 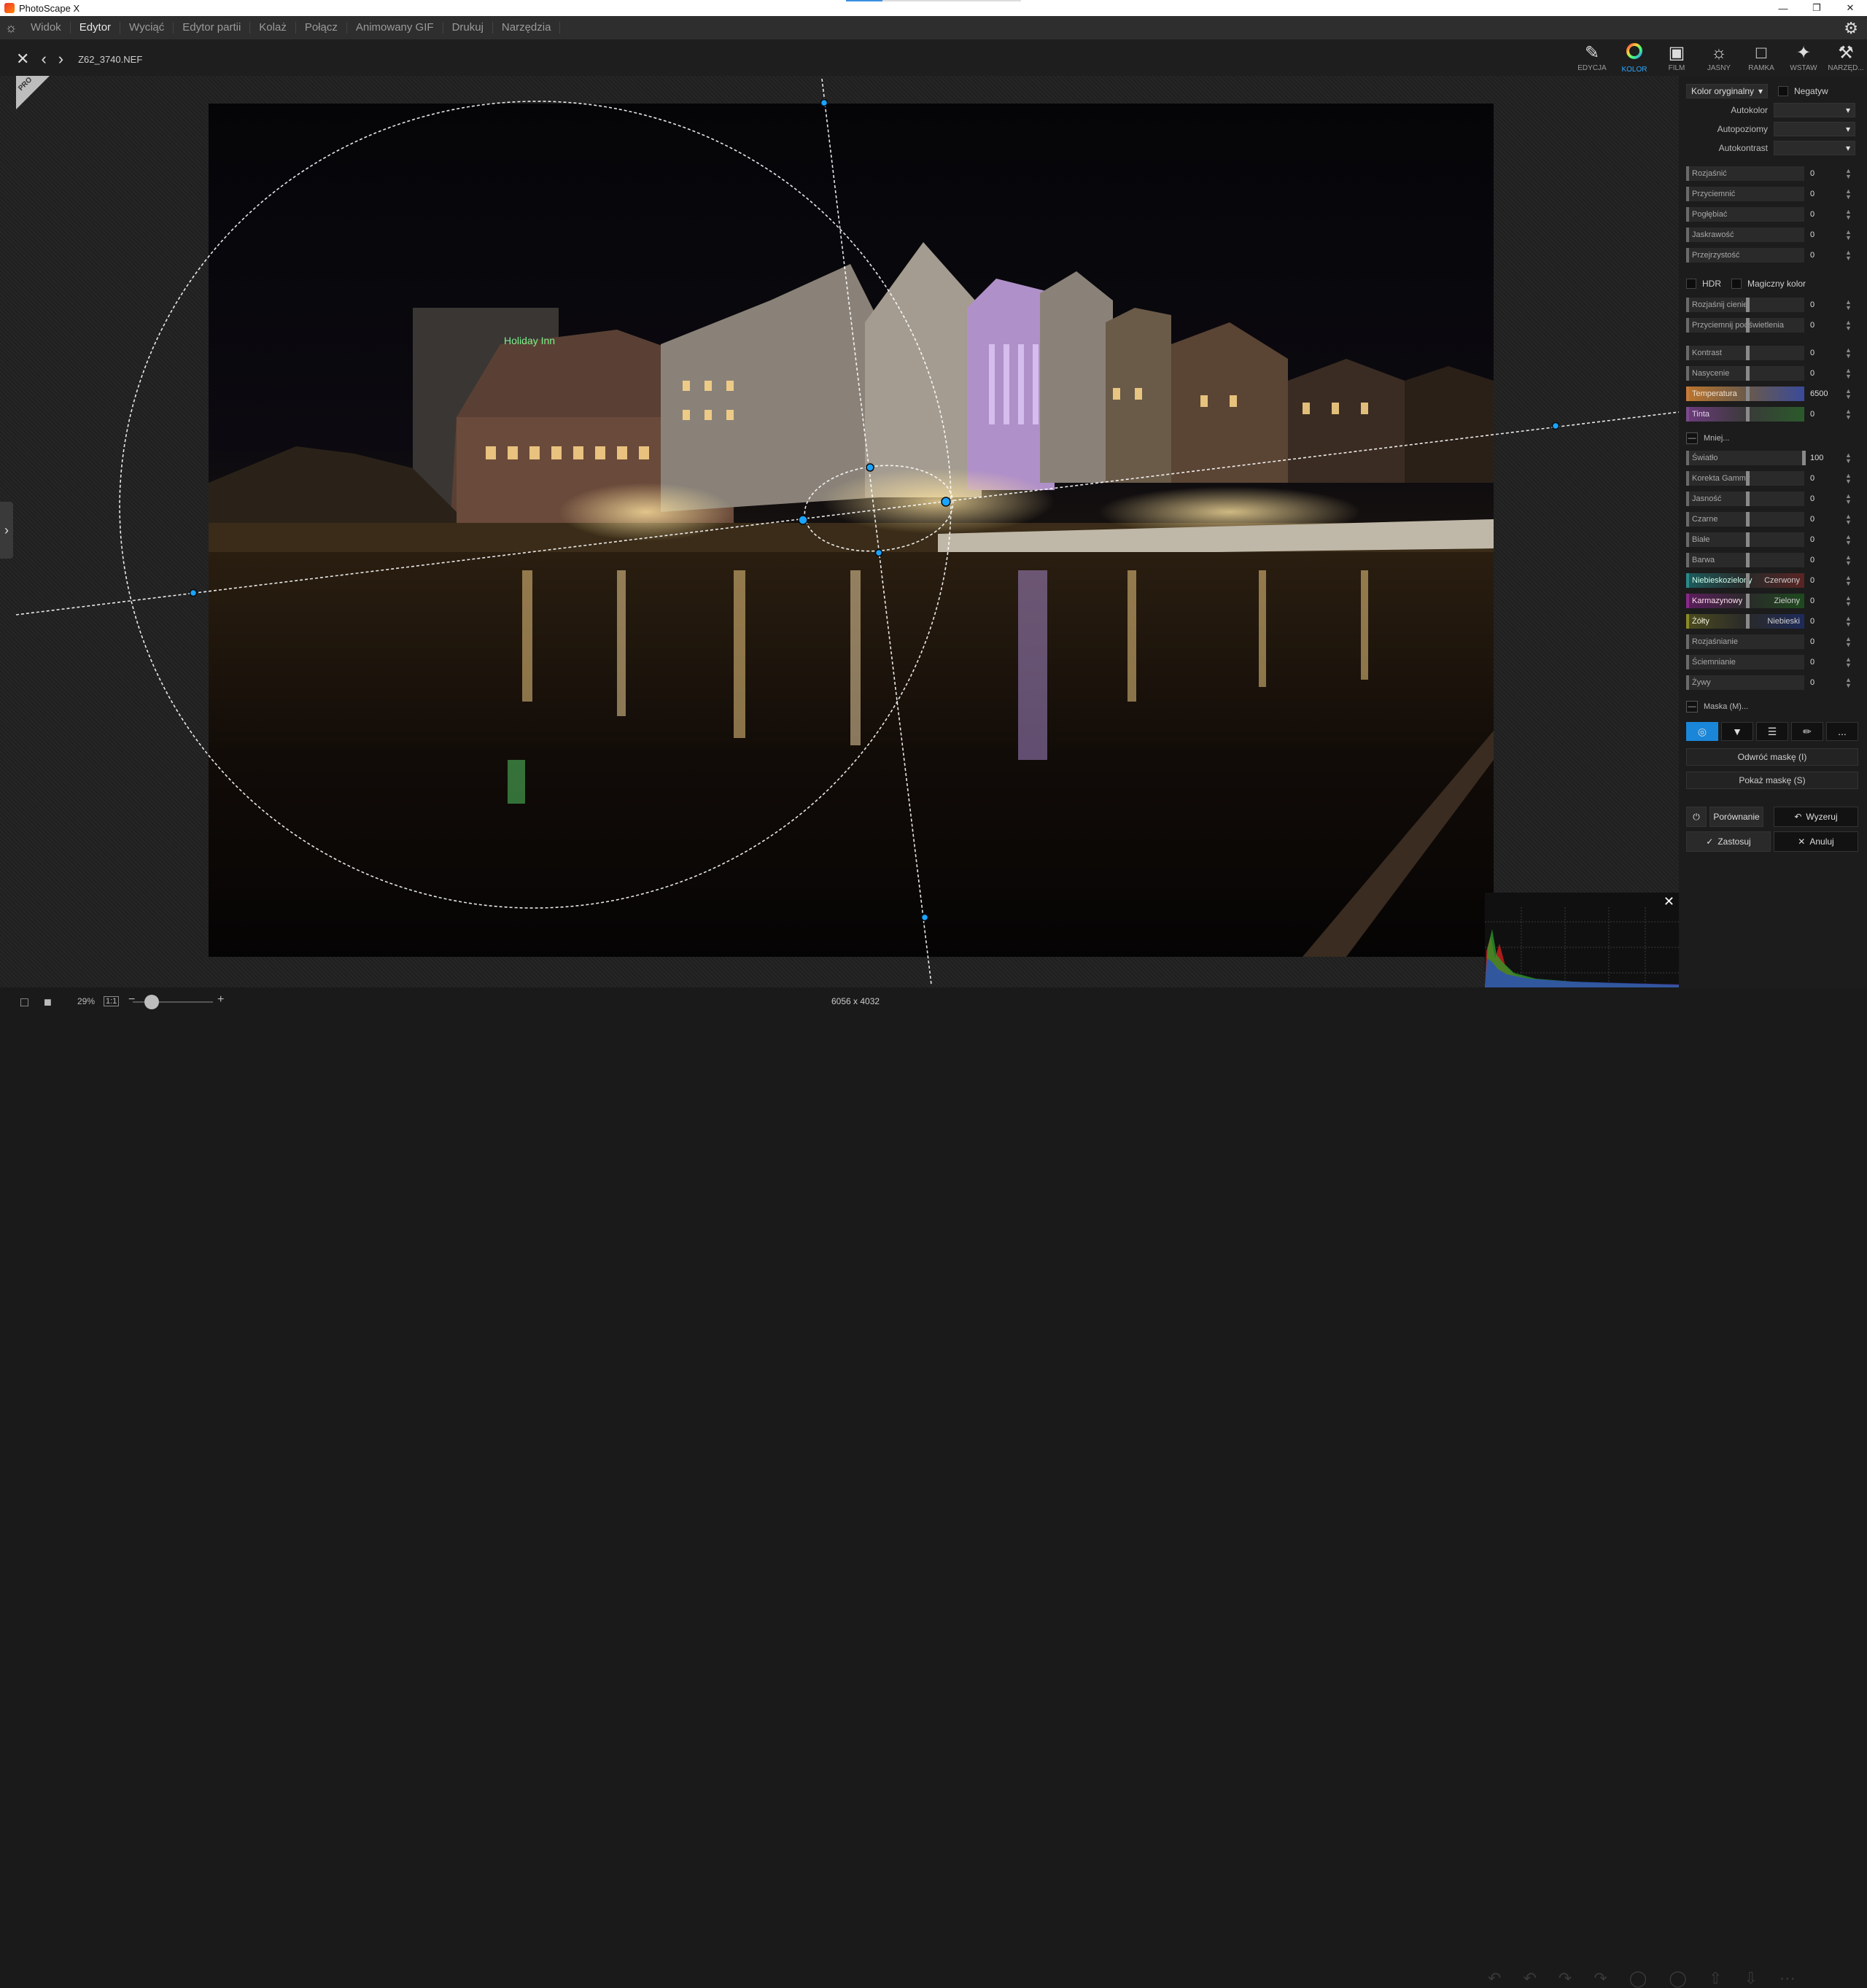 I want to click on fit-window-icon: ■, so click(x=48, y=1003).